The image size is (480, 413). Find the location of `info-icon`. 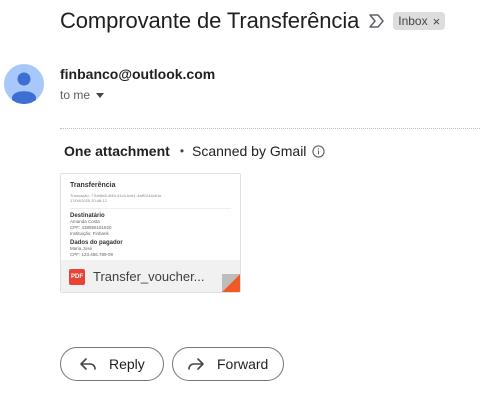

info-icon is located at coordinates (319, 151).